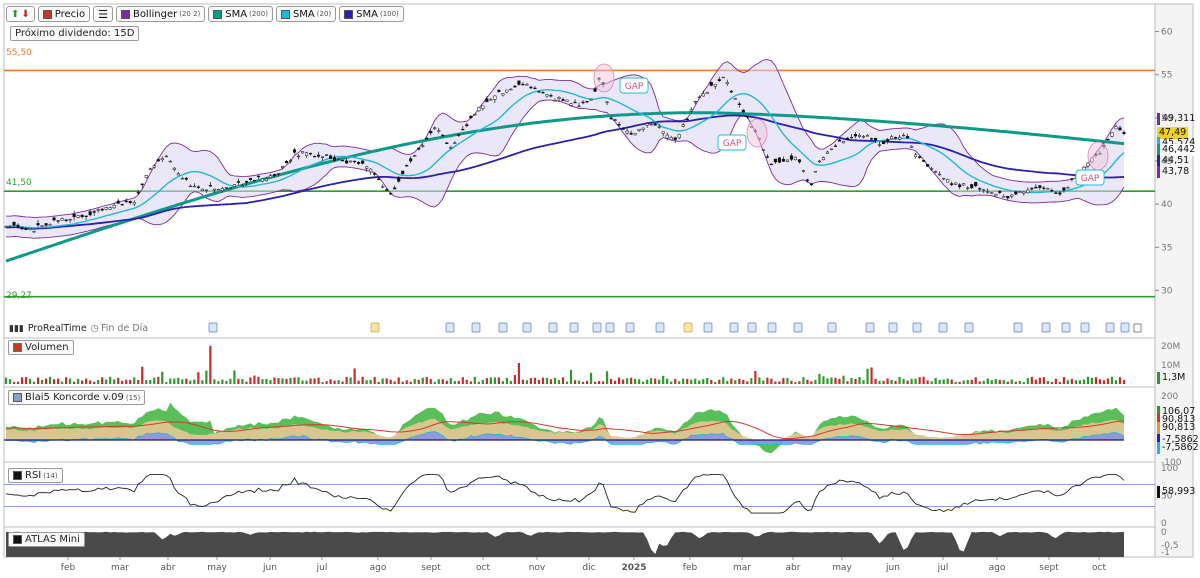 This screenshot has width=1200, height=578. What do you see at coordinates (1178, 448) in the screenshot?
I see `badge-koncorde-5: -7,5862` at bounding box center [1178, 448].